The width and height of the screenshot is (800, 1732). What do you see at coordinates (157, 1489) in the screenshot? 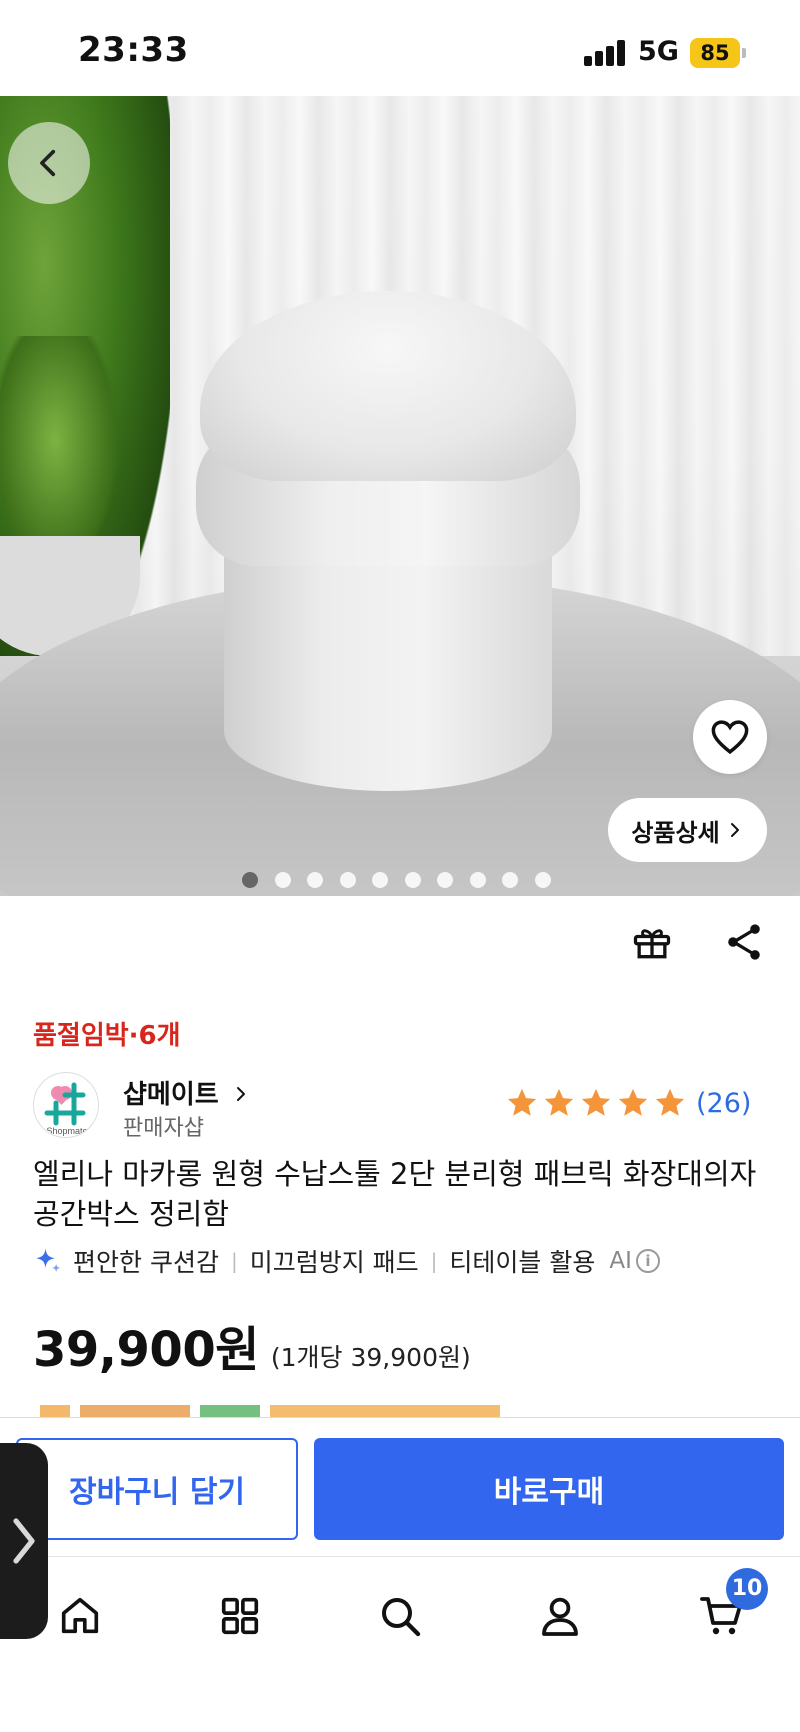
I see `add-to-cart-button: 장바구니 담기` at bounding box center [157, 1489].